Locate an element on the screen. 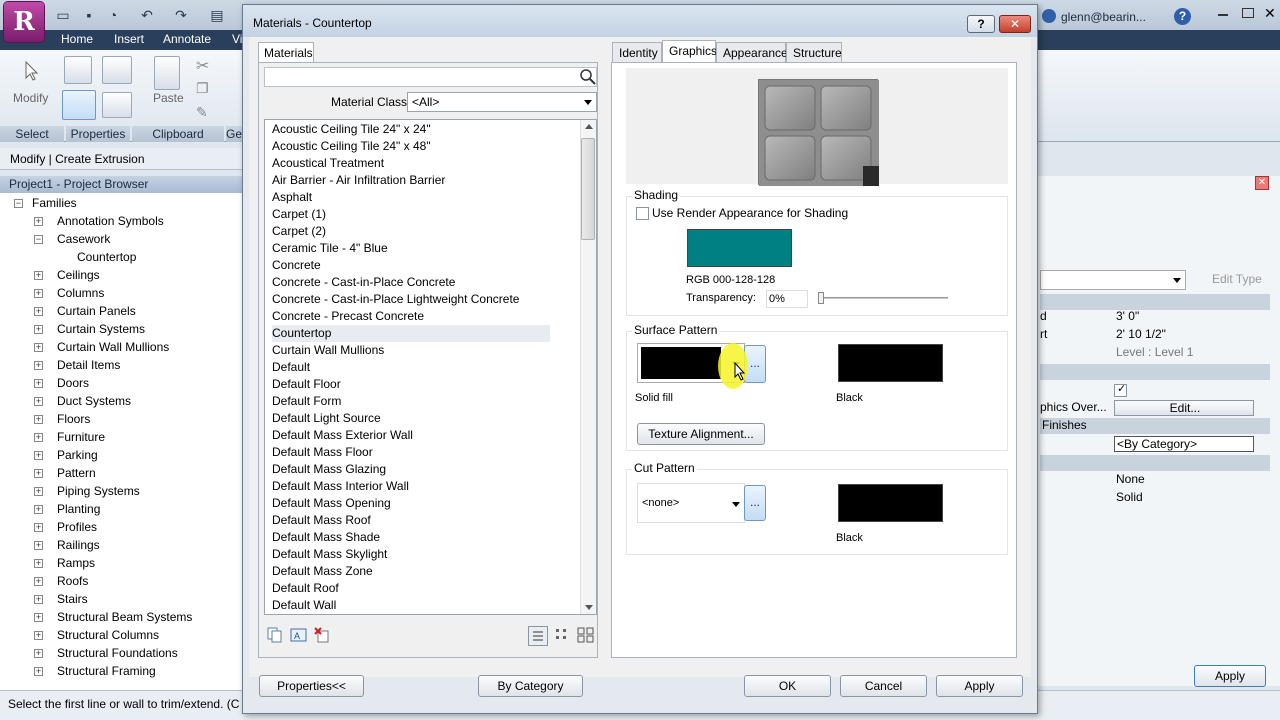 This screenshot has width=1280, height=720. material-list-item: Default Mass Interior Wall is located at coordinates (411, 486).